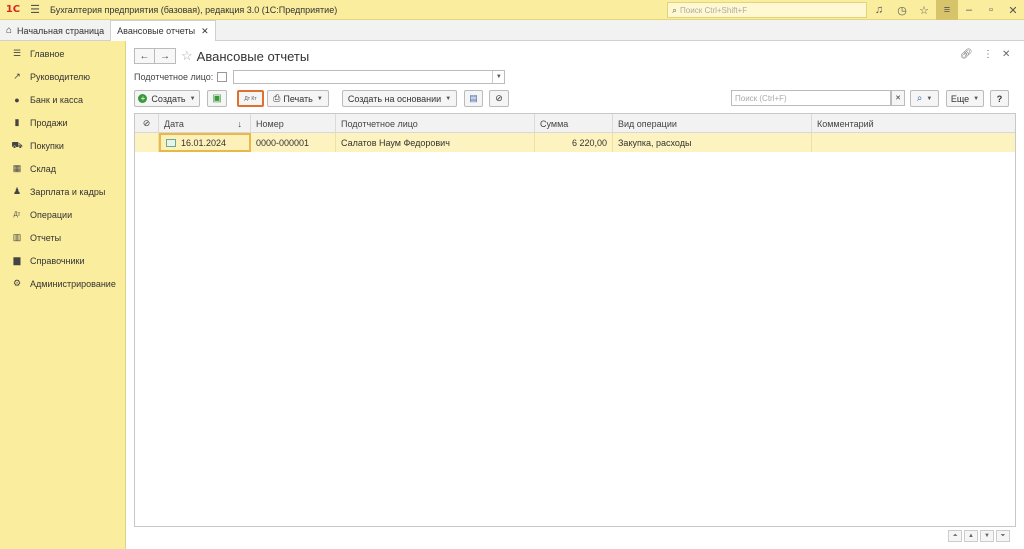  What do you see at coordinates (811, 98) in the screenshot?
I see `list-search-input: Поиск (Ctrl+F)` at bounding box center [811, 98].